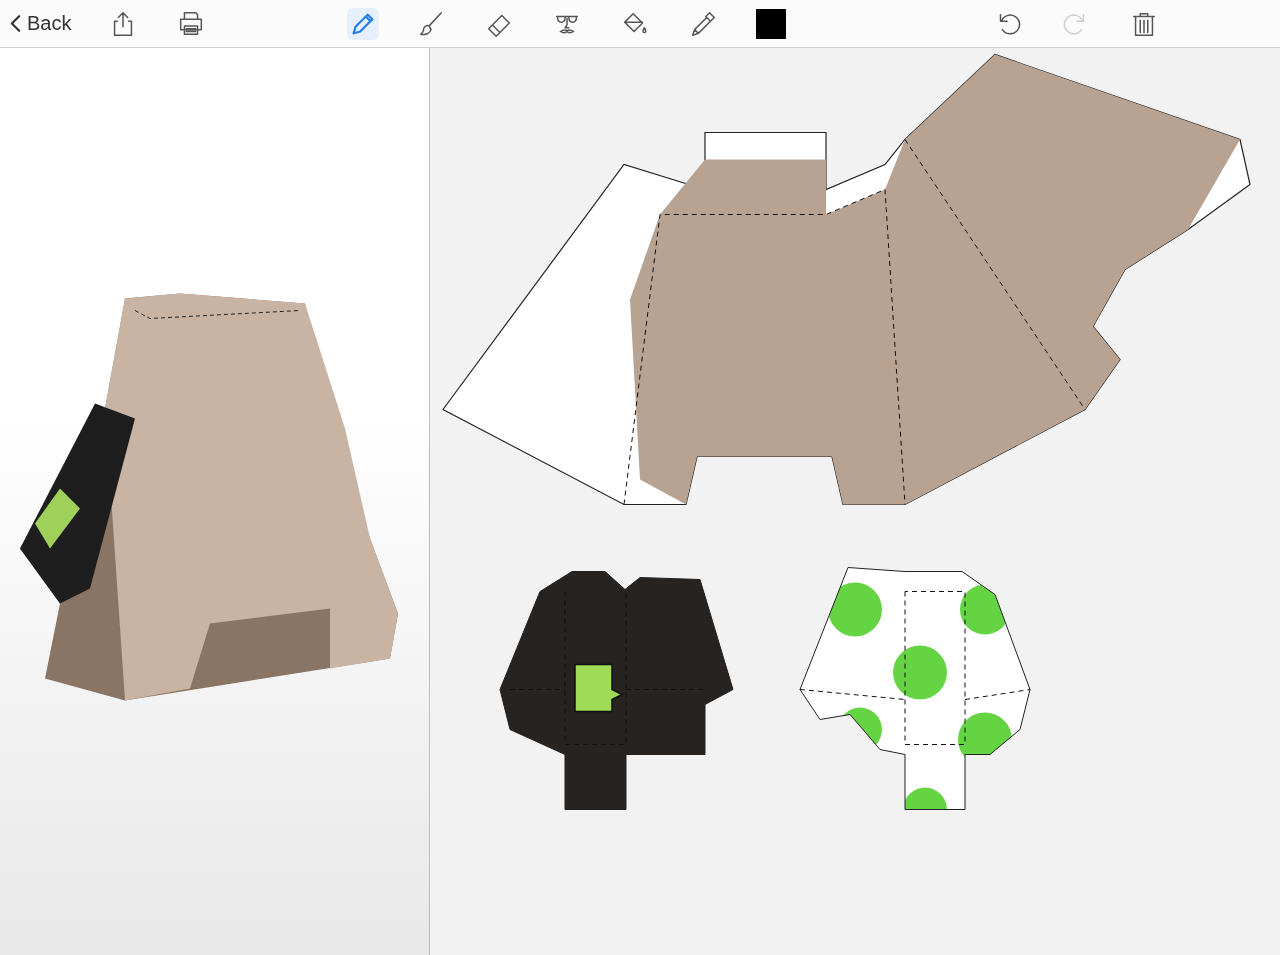 This screenshot has width=1280, height=955. Describe the element at coordinates (363, 23) in the screenshot. I see `pencil-icon` at that location.